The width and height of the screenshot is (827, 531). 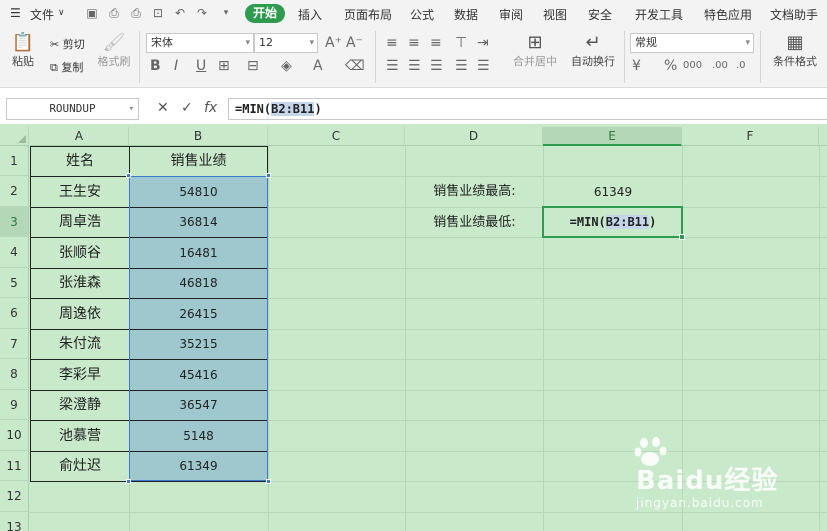 What do you see at coordinates (80, 283) in the screenshot?
I see `name-cell: 张淮森` at bounding box center [80, 283].